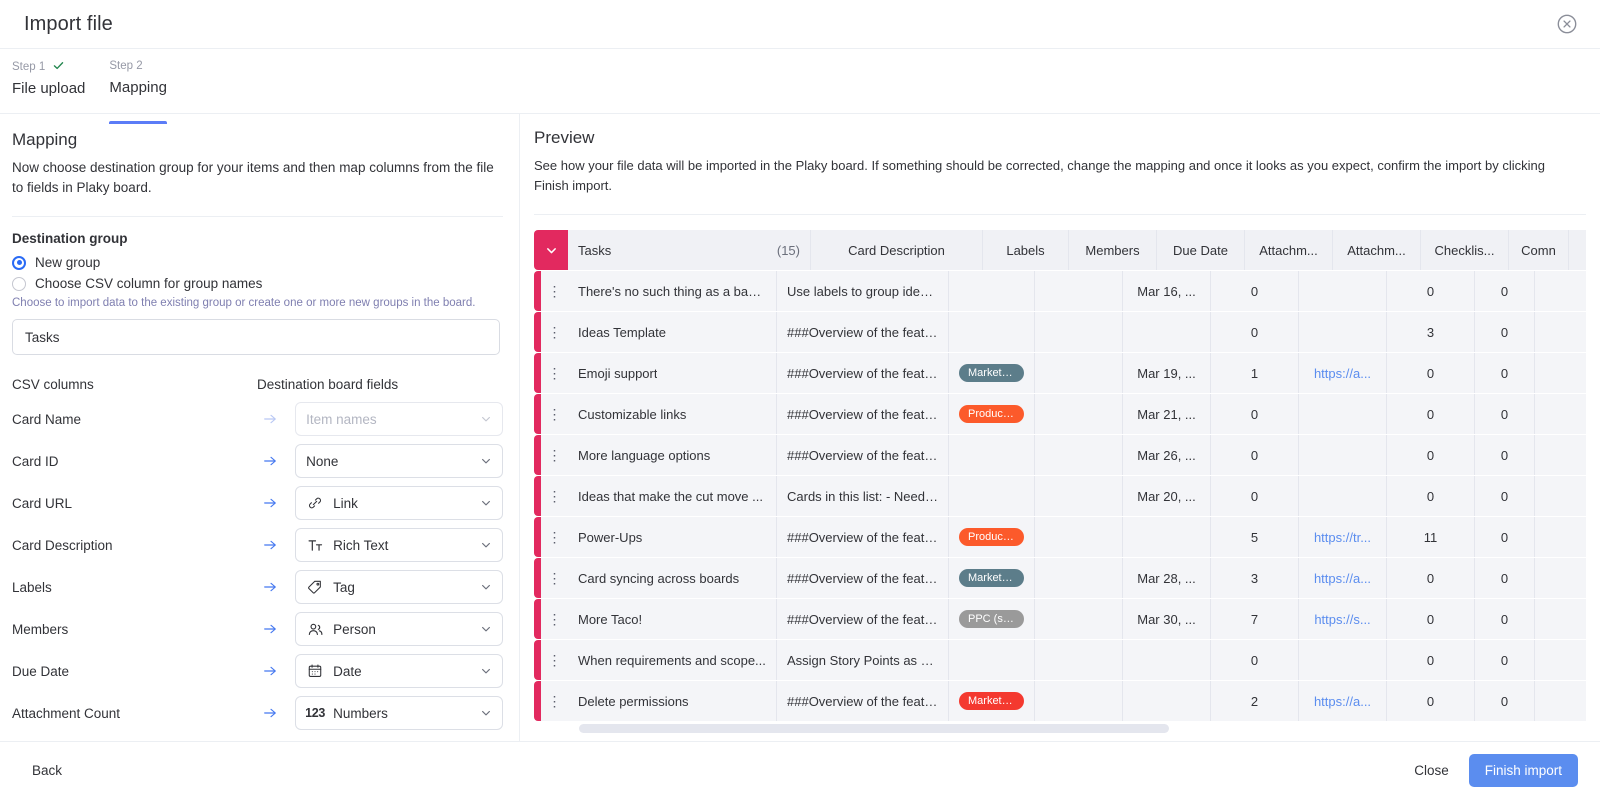 The image size is (1600, 798). Describe the element at coordinates (1026, 250) in the screenshot. I see `column-header-labels: Labels` at that location.